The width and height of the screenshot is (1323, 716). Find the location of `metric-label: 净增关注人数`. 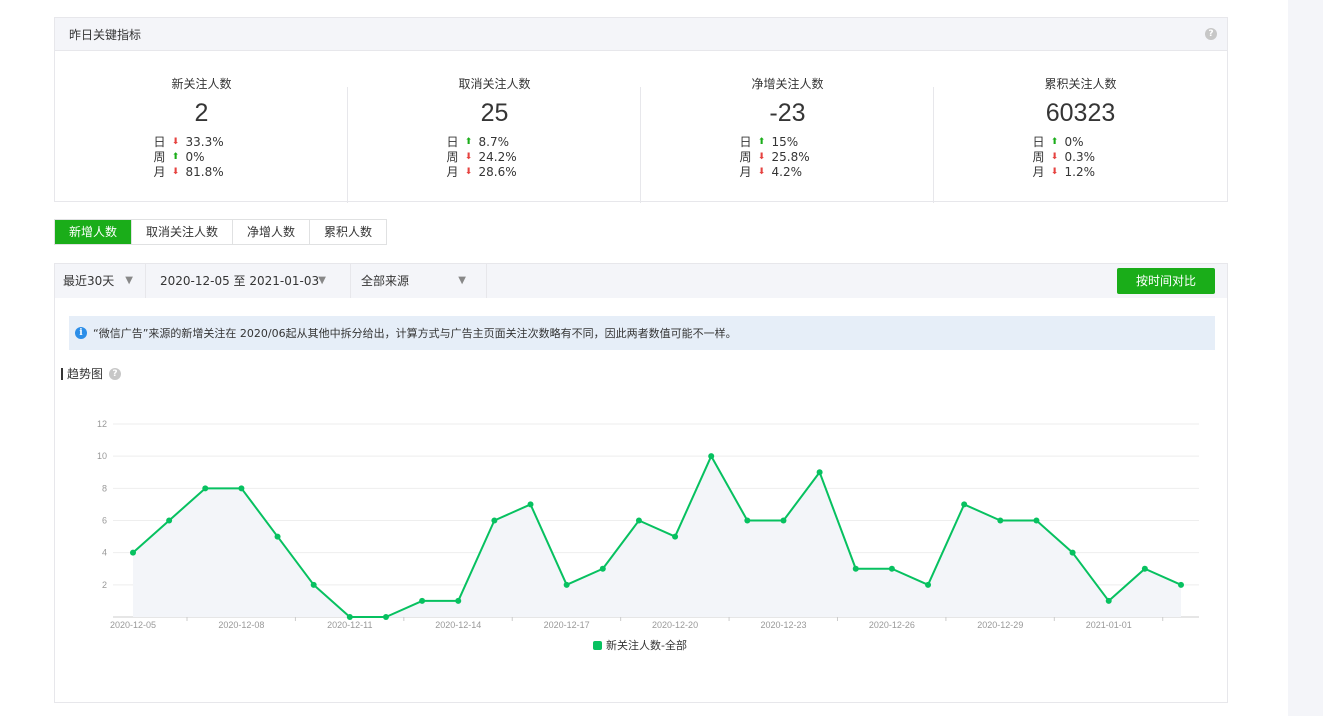

metric-label: 净增关注人数 is located at coordinates (787, 84).